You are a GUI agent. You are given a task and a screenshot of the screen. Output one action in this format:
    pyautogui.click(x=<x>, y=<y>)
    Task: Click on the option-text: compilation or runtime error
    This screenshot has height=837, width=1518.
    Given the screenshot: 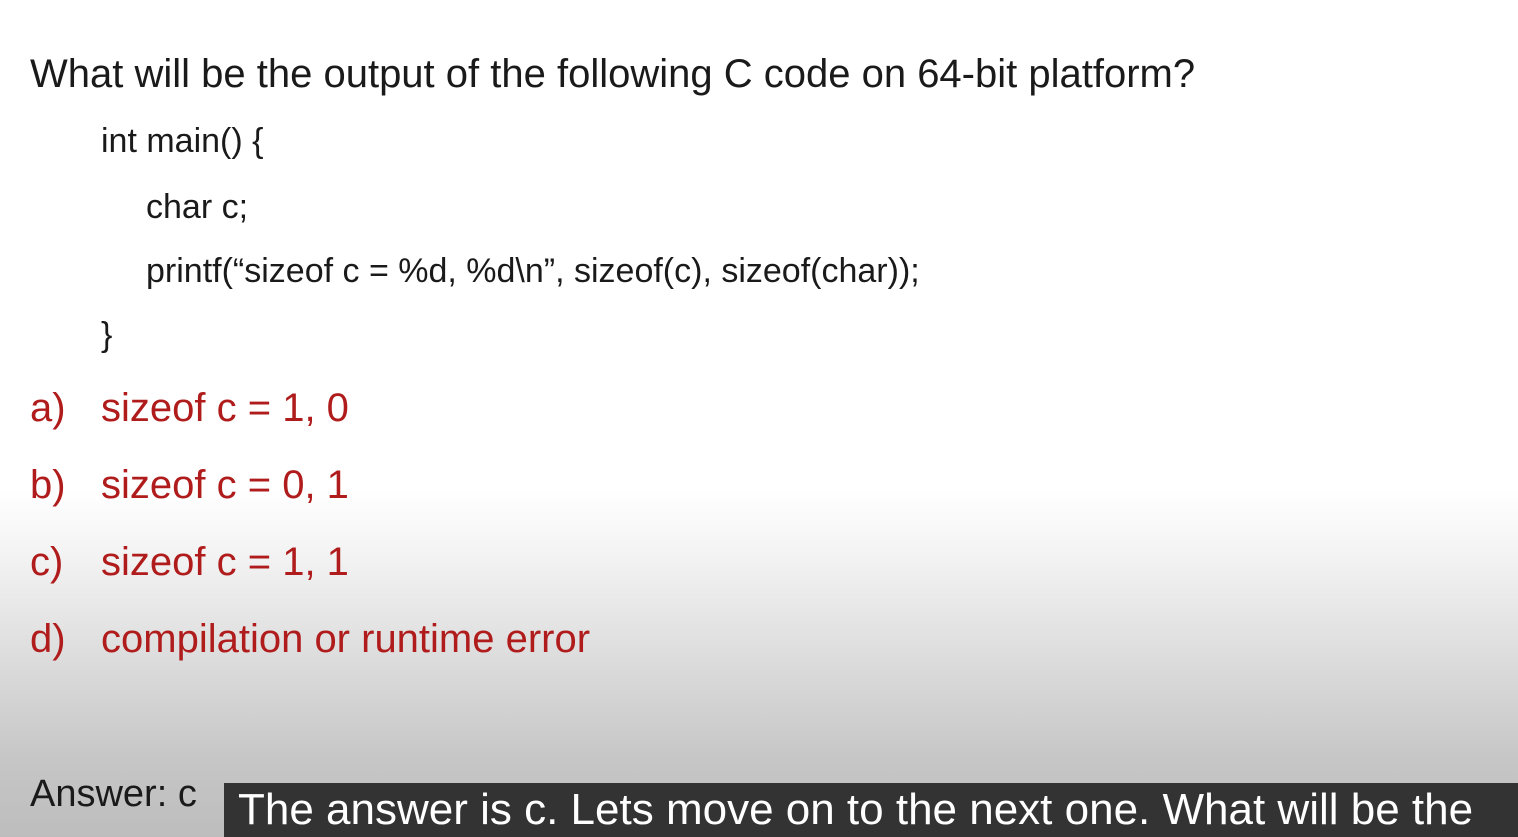 What is the action you would take?
    pyautogui.click(x=346, y=639)
    